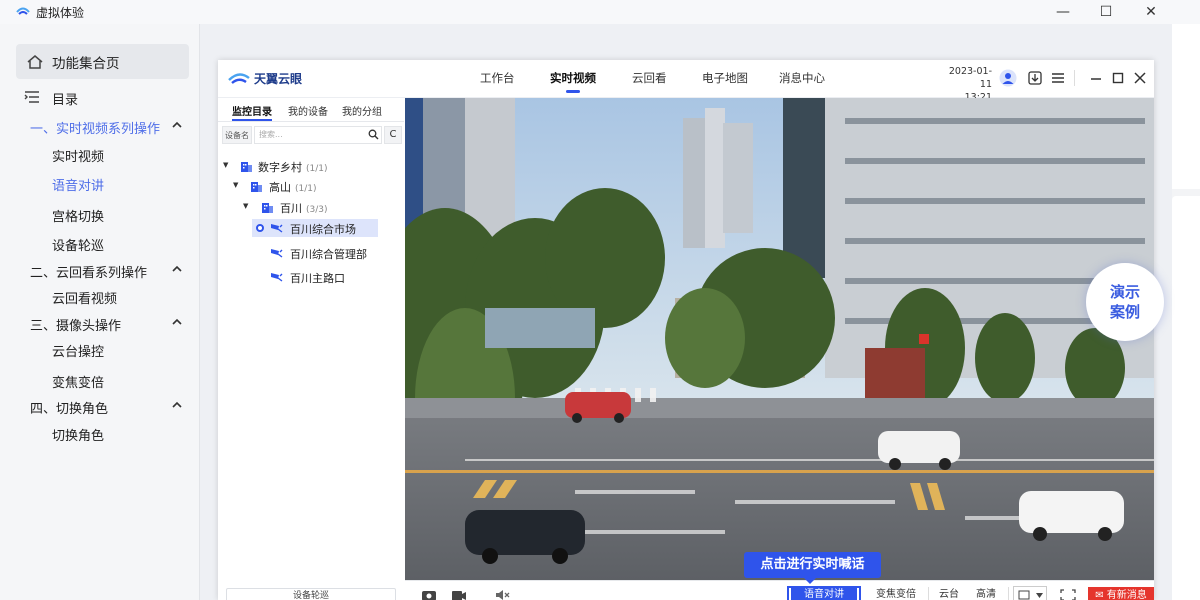 This screenshot has width=1200, height=600. What do you see at coordinates (1118, 78) in the screenshot?
I see `maximize-icon` at bounding box center [1118, 78].